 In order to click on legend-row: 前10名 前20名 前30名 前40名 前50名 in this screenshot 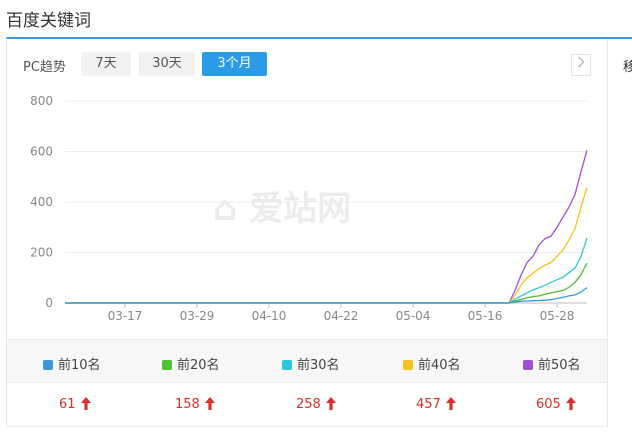, I will do `click(307, 361)`.